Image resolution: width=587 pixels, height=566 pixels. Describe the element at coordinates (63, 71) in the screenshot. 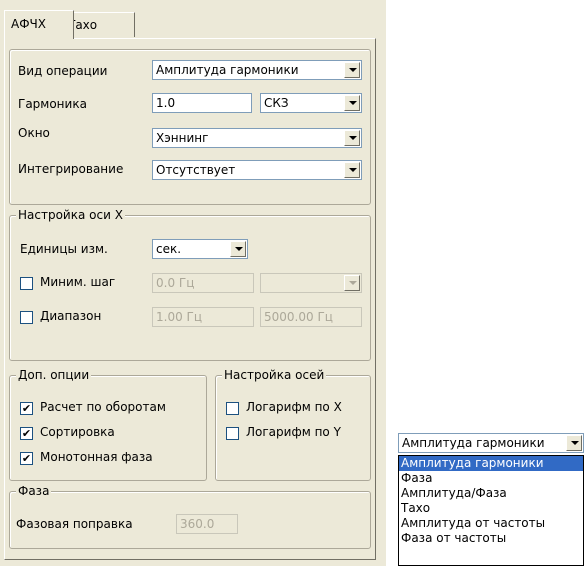

I see `operation-type-label: Вид операции` at that location.